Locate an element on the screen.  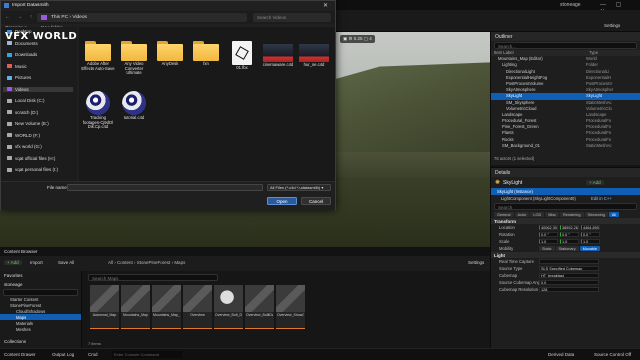
asset-tile: Overview_Bolt_Dam is located at coordinates (228, 307).